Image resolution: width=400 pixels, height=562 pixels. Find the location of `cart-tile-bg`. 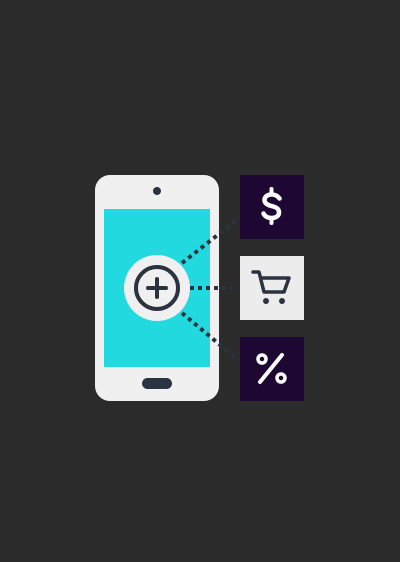

cart-tile-bg is located at coordinates (272, 288).